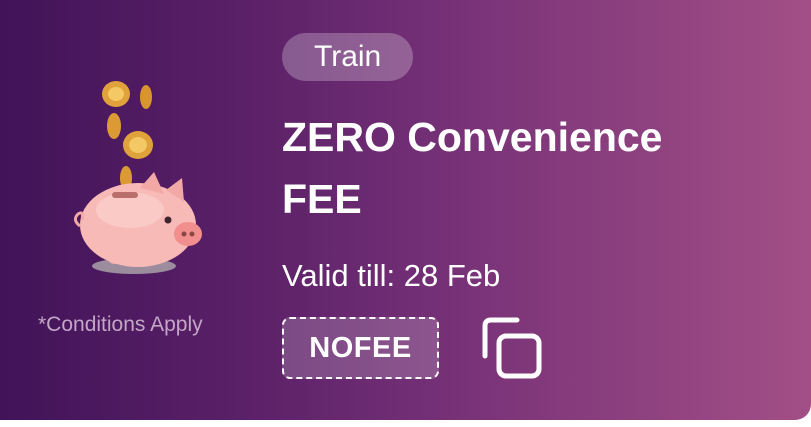 The width and height of the screenshot is (811, 427). I want to click on copy-icon, so click(511, 348).